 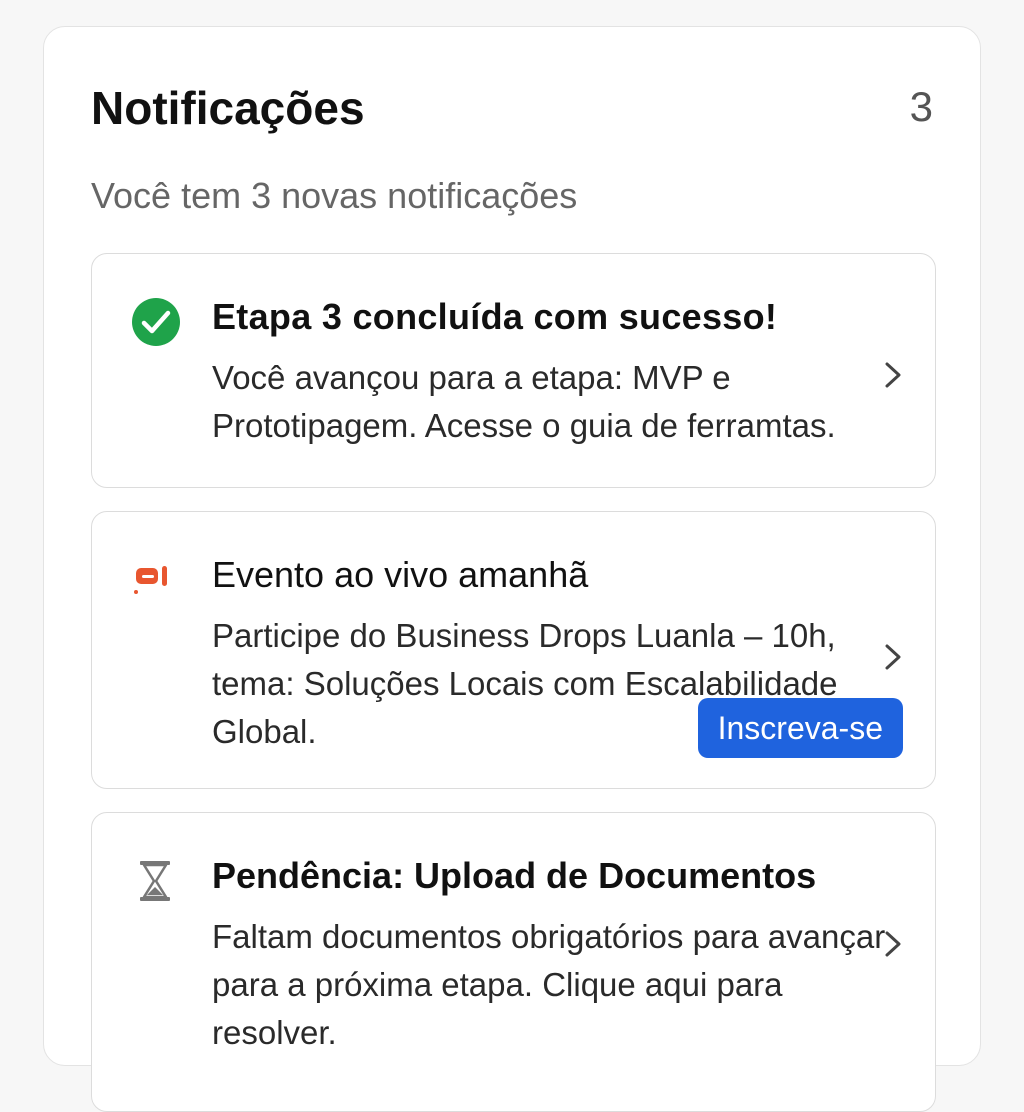 What do you see at coordinates (921, 106) in the screenshot?
I see `notification-count: 3` at bounding box center [921, 106].